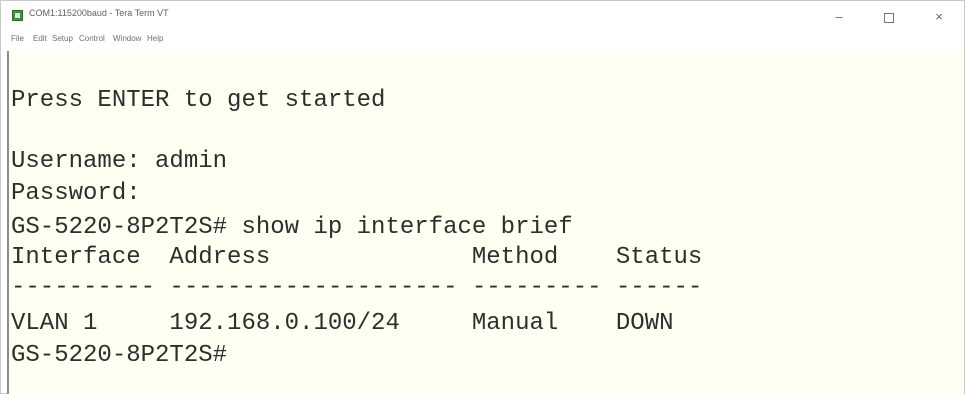 This screenshot has width=965, height=394. Describe the element at coordinates (76, 193) in the screenshot. I see `terminal-line-password: Password:` at that location.